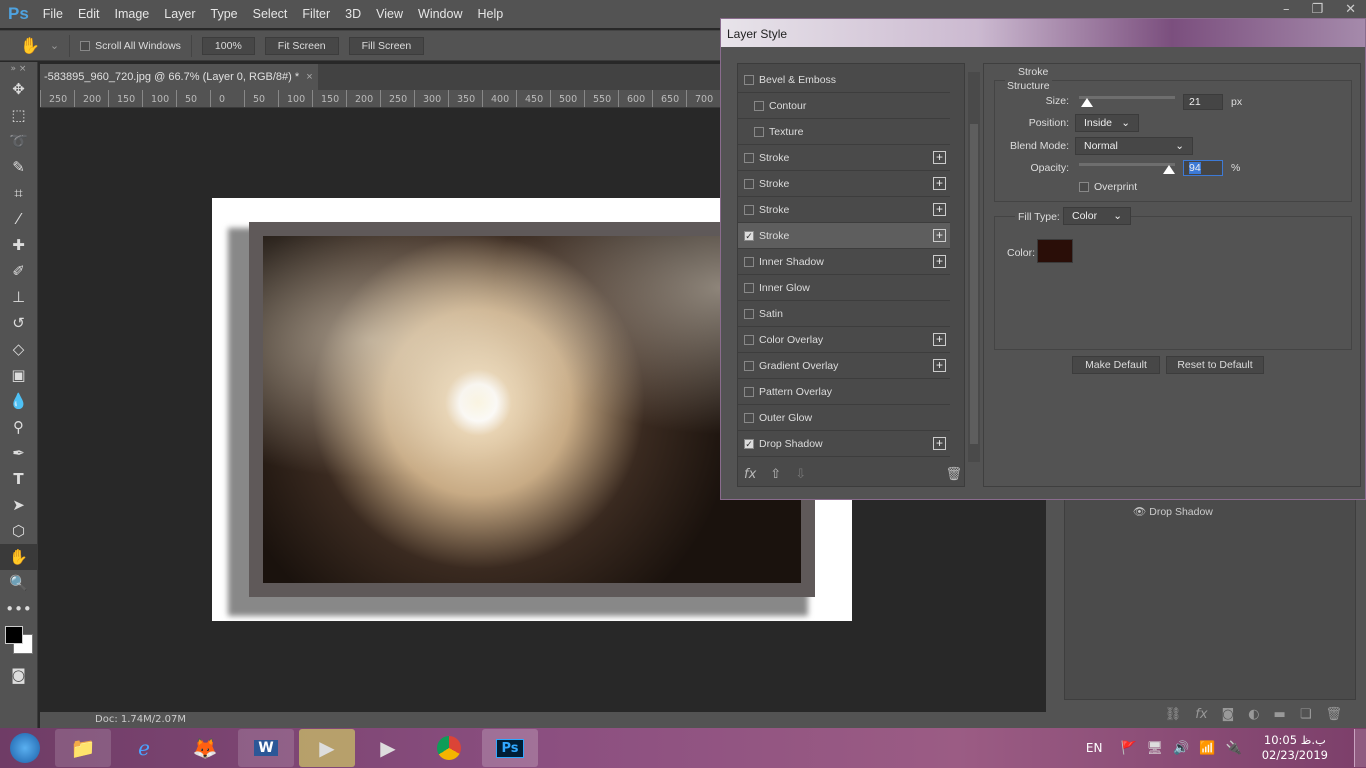 The image size is (1366, 768). What do you see at coordinates (18, 245) in the screenshot?
I see `healing-brush-icon: ✚` at bounding box center [18, 245].